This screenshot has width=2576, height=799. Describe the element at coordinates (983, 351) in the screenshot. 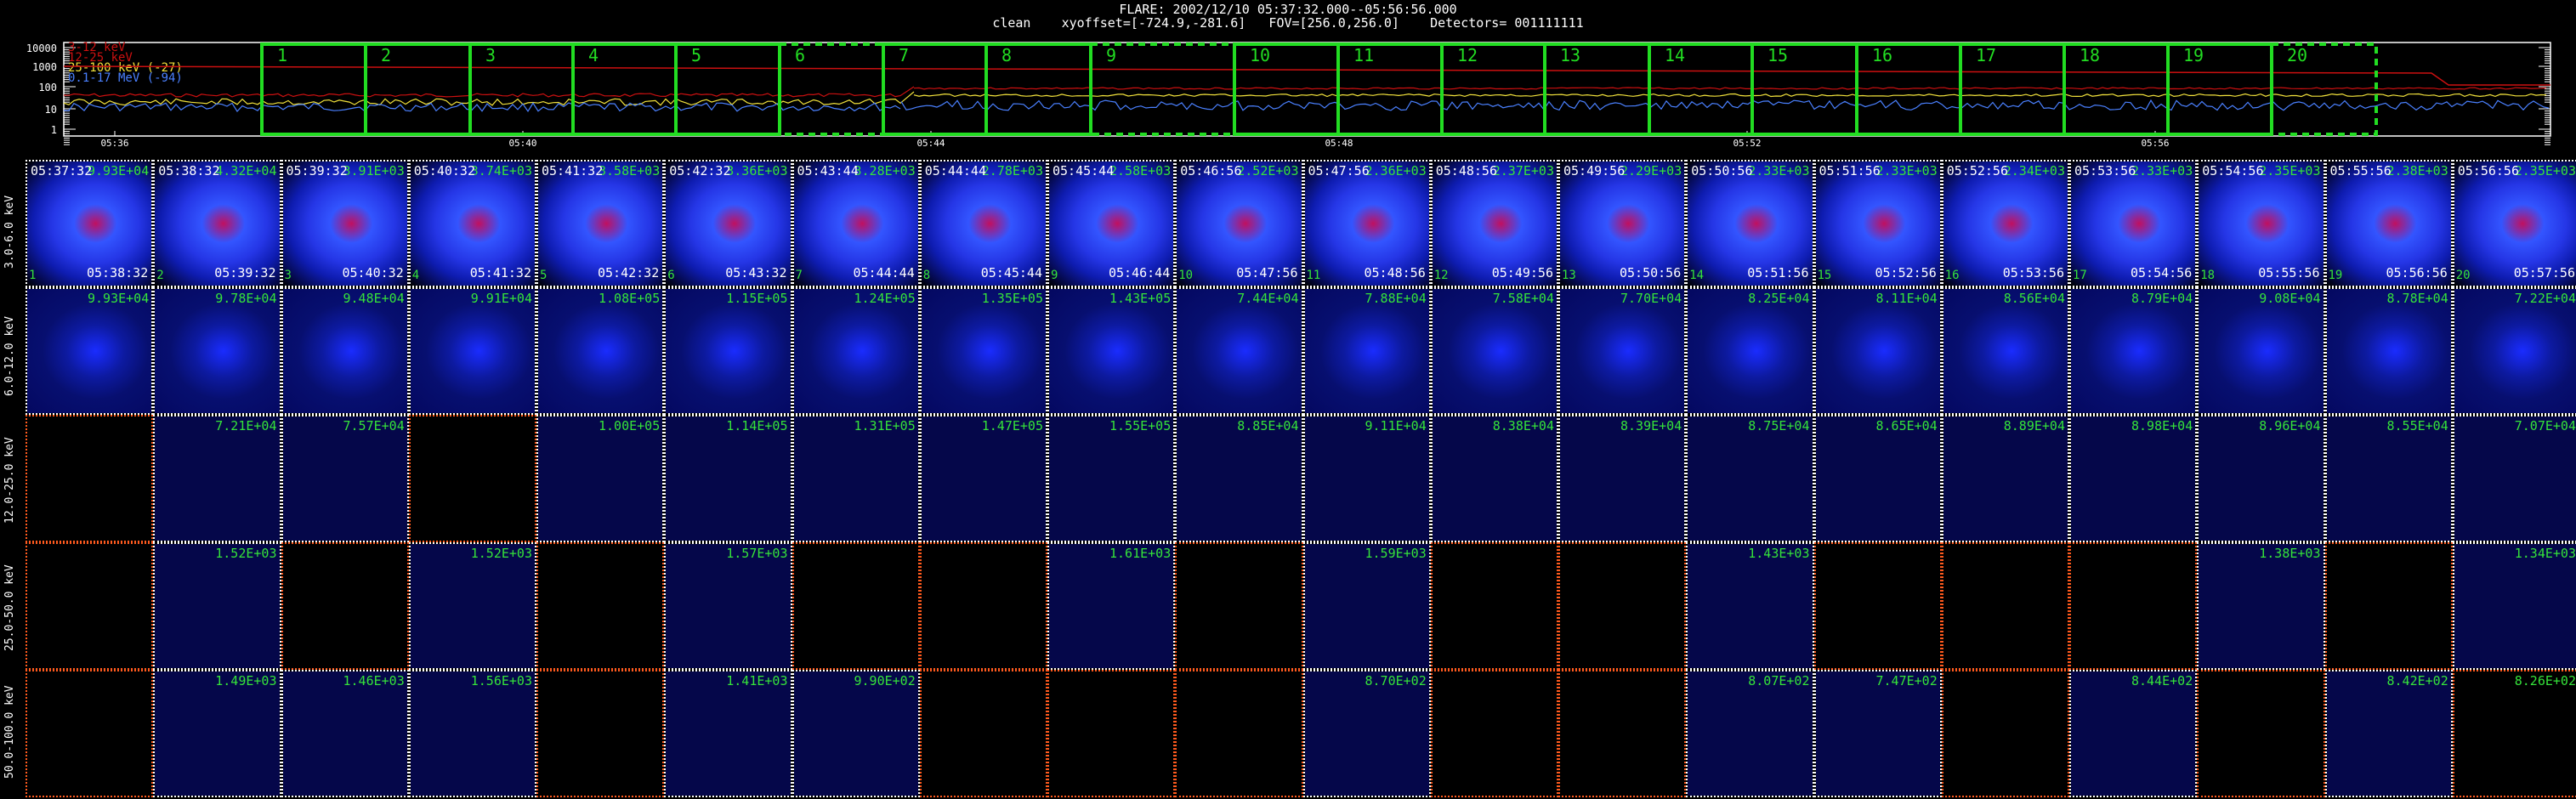

I see `image-cell: 1.35E+05` at that location.